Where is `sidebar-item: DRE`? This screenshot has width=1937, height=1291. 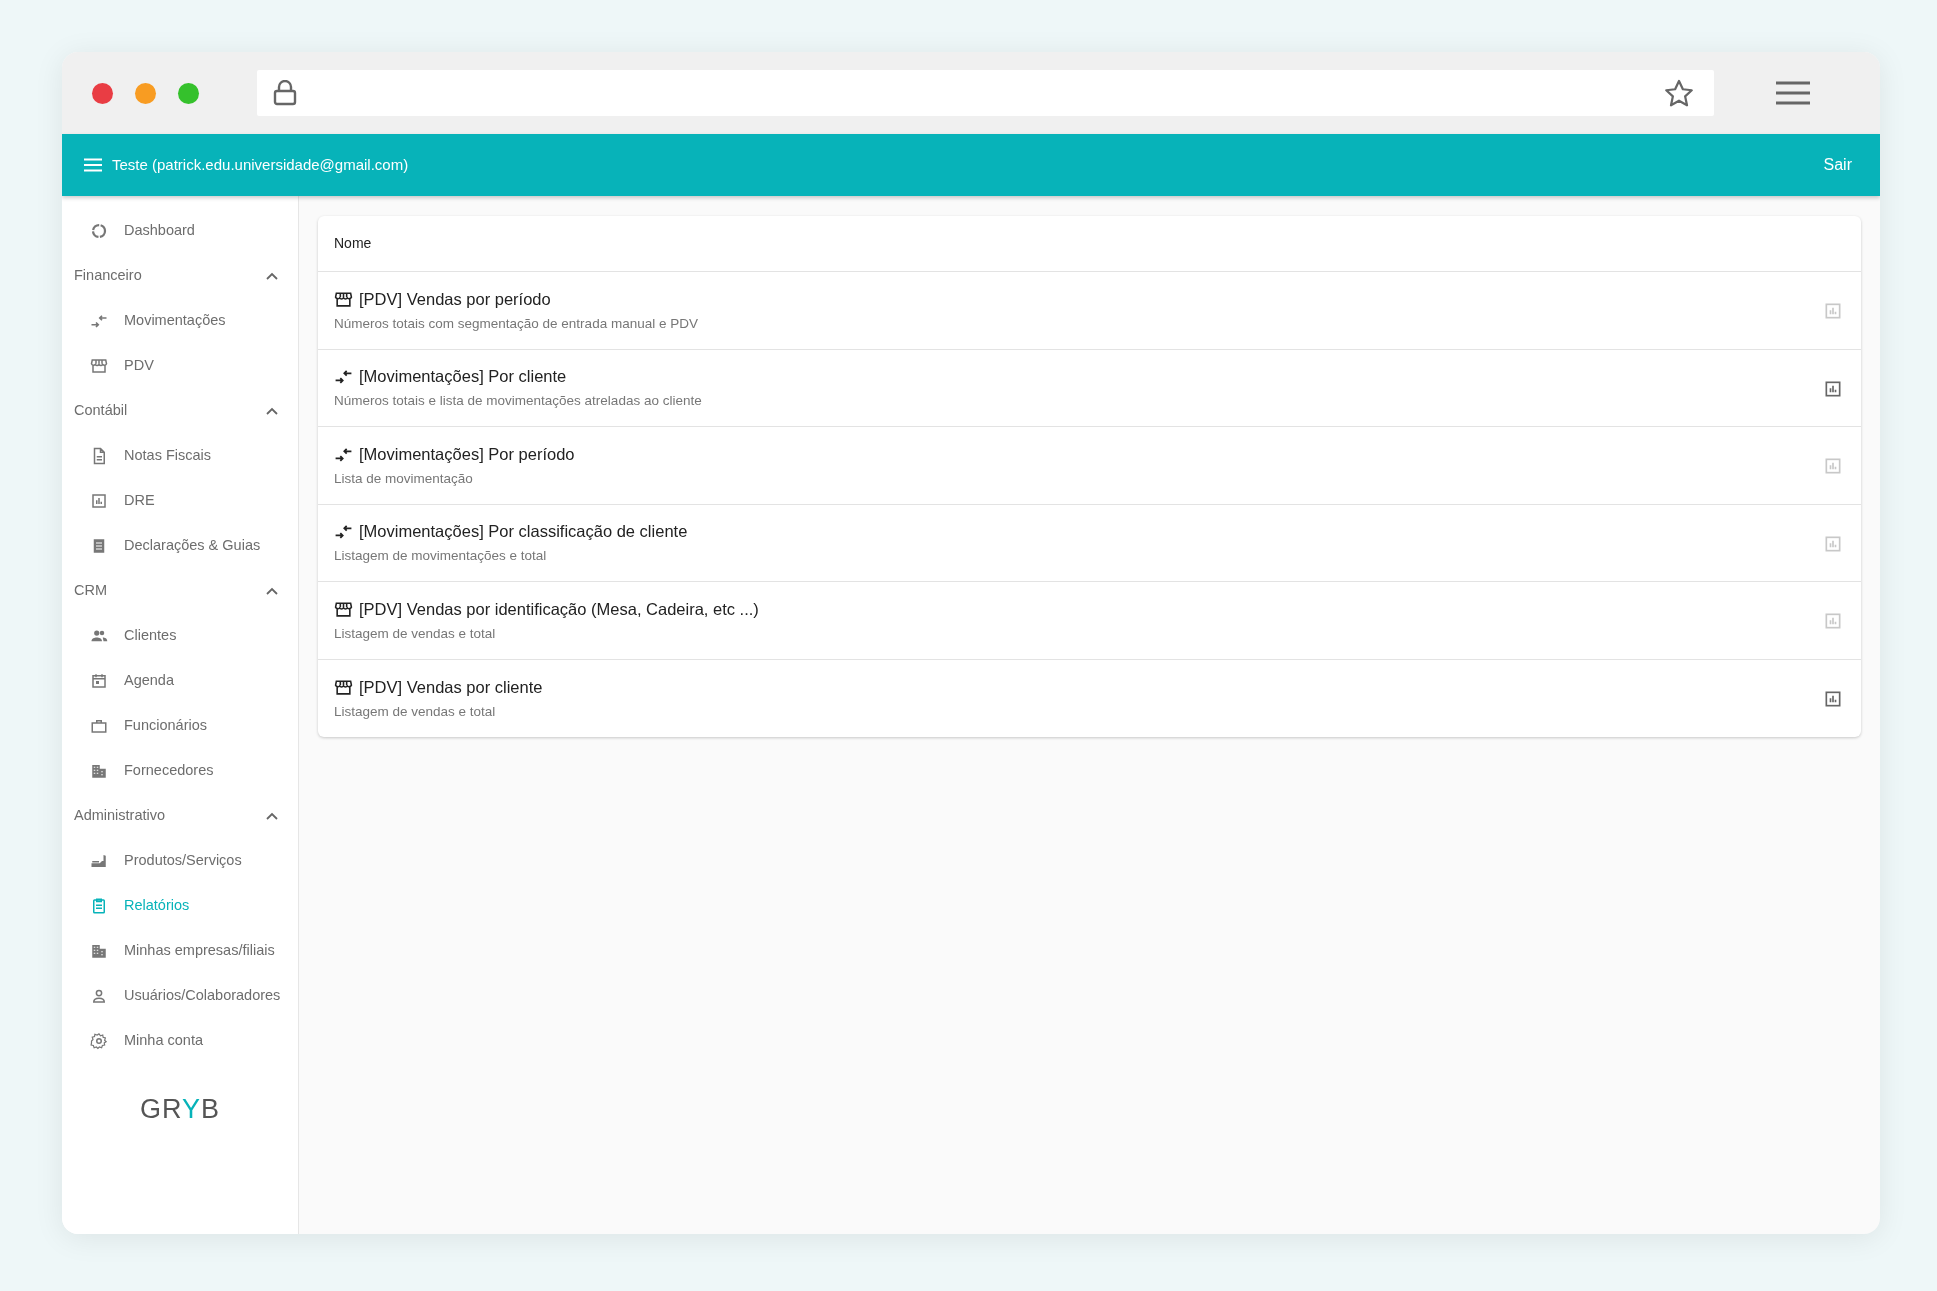 sidebar-item: DRE is located at coordinates (180, 500).